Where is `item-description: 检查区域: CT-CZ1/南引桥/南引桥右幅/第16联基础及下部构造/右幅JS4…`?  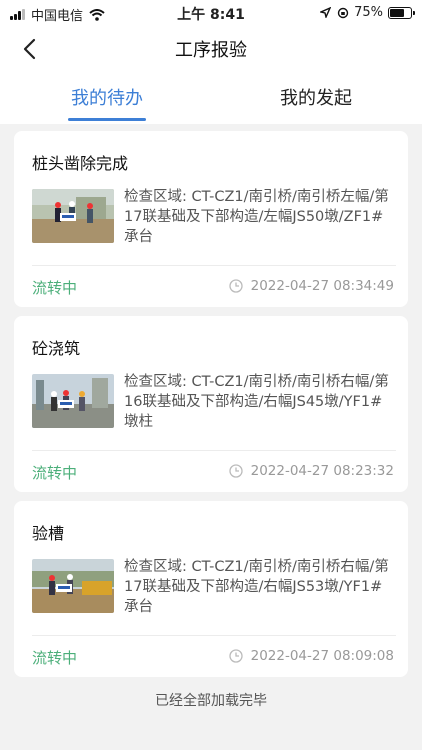 item-description: 检查区域: CT-CZ1/南引桥/南引桥右幅/第16联基础及下部构造/右幅JS4… is located at coordinates (256, 402).